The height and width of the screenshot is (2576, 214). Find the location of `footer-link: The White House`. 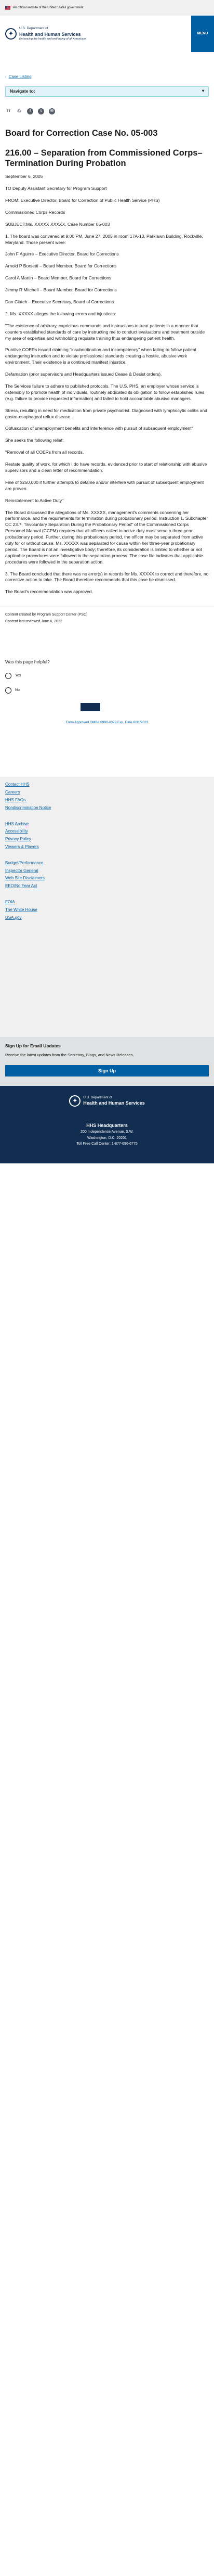

footer-link: The White House is located at coordinates (107, 910).